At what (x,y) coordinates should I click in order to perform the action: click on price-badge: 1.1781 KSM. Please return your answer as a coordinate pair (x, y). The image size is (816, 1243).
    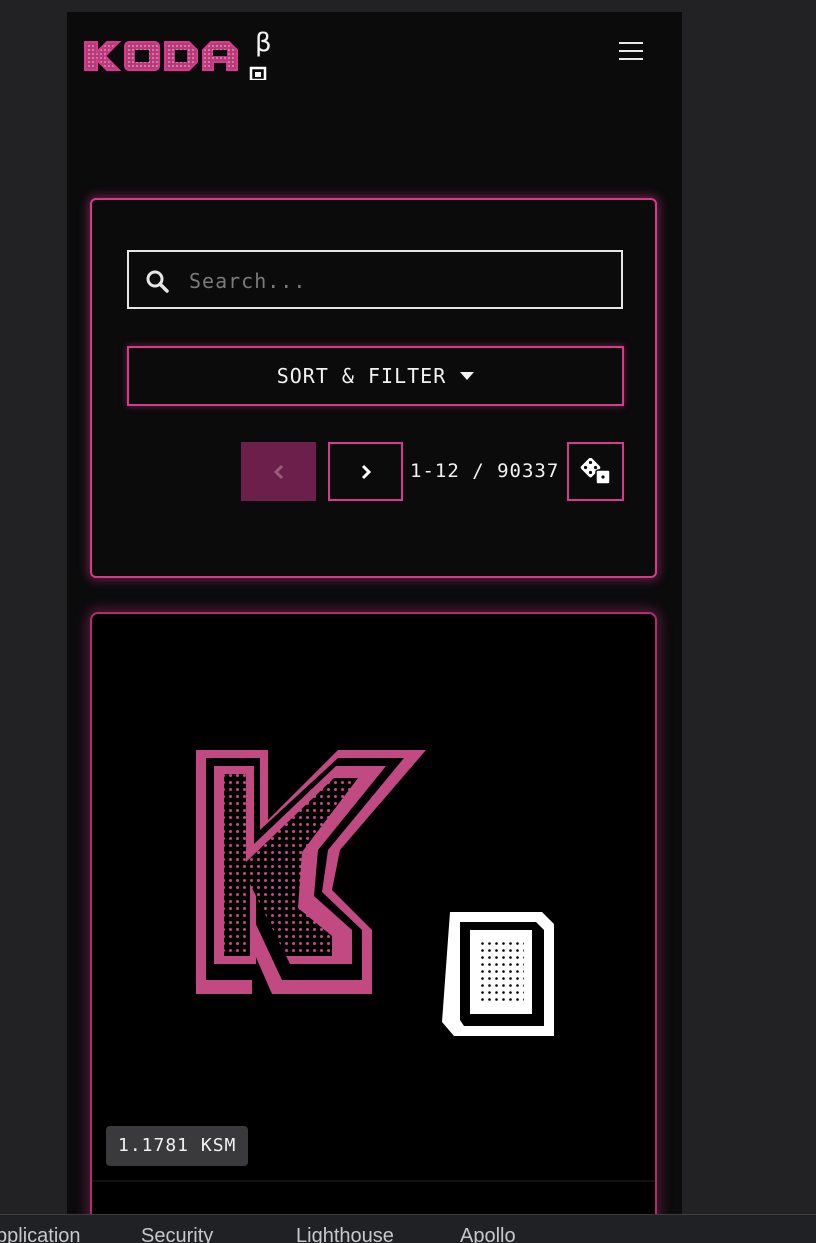
    Looking at the image, I should click on (177, 1146).